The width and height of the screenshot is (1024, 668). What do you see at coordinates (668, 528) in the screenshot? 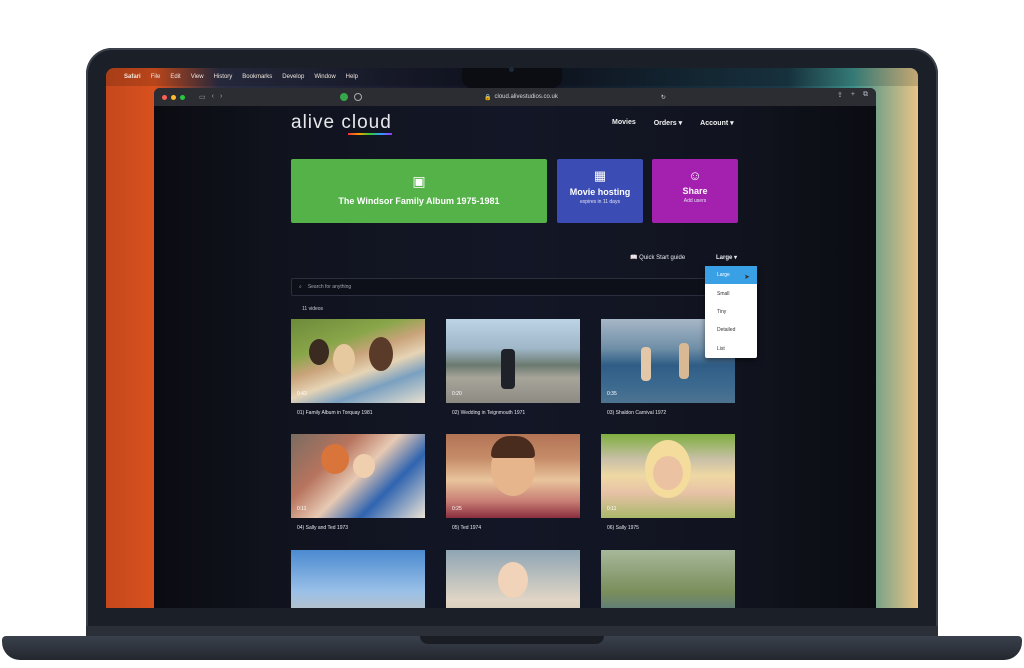
I see `video-title: 06) Sally 1975` at bounding box center [668, 528].